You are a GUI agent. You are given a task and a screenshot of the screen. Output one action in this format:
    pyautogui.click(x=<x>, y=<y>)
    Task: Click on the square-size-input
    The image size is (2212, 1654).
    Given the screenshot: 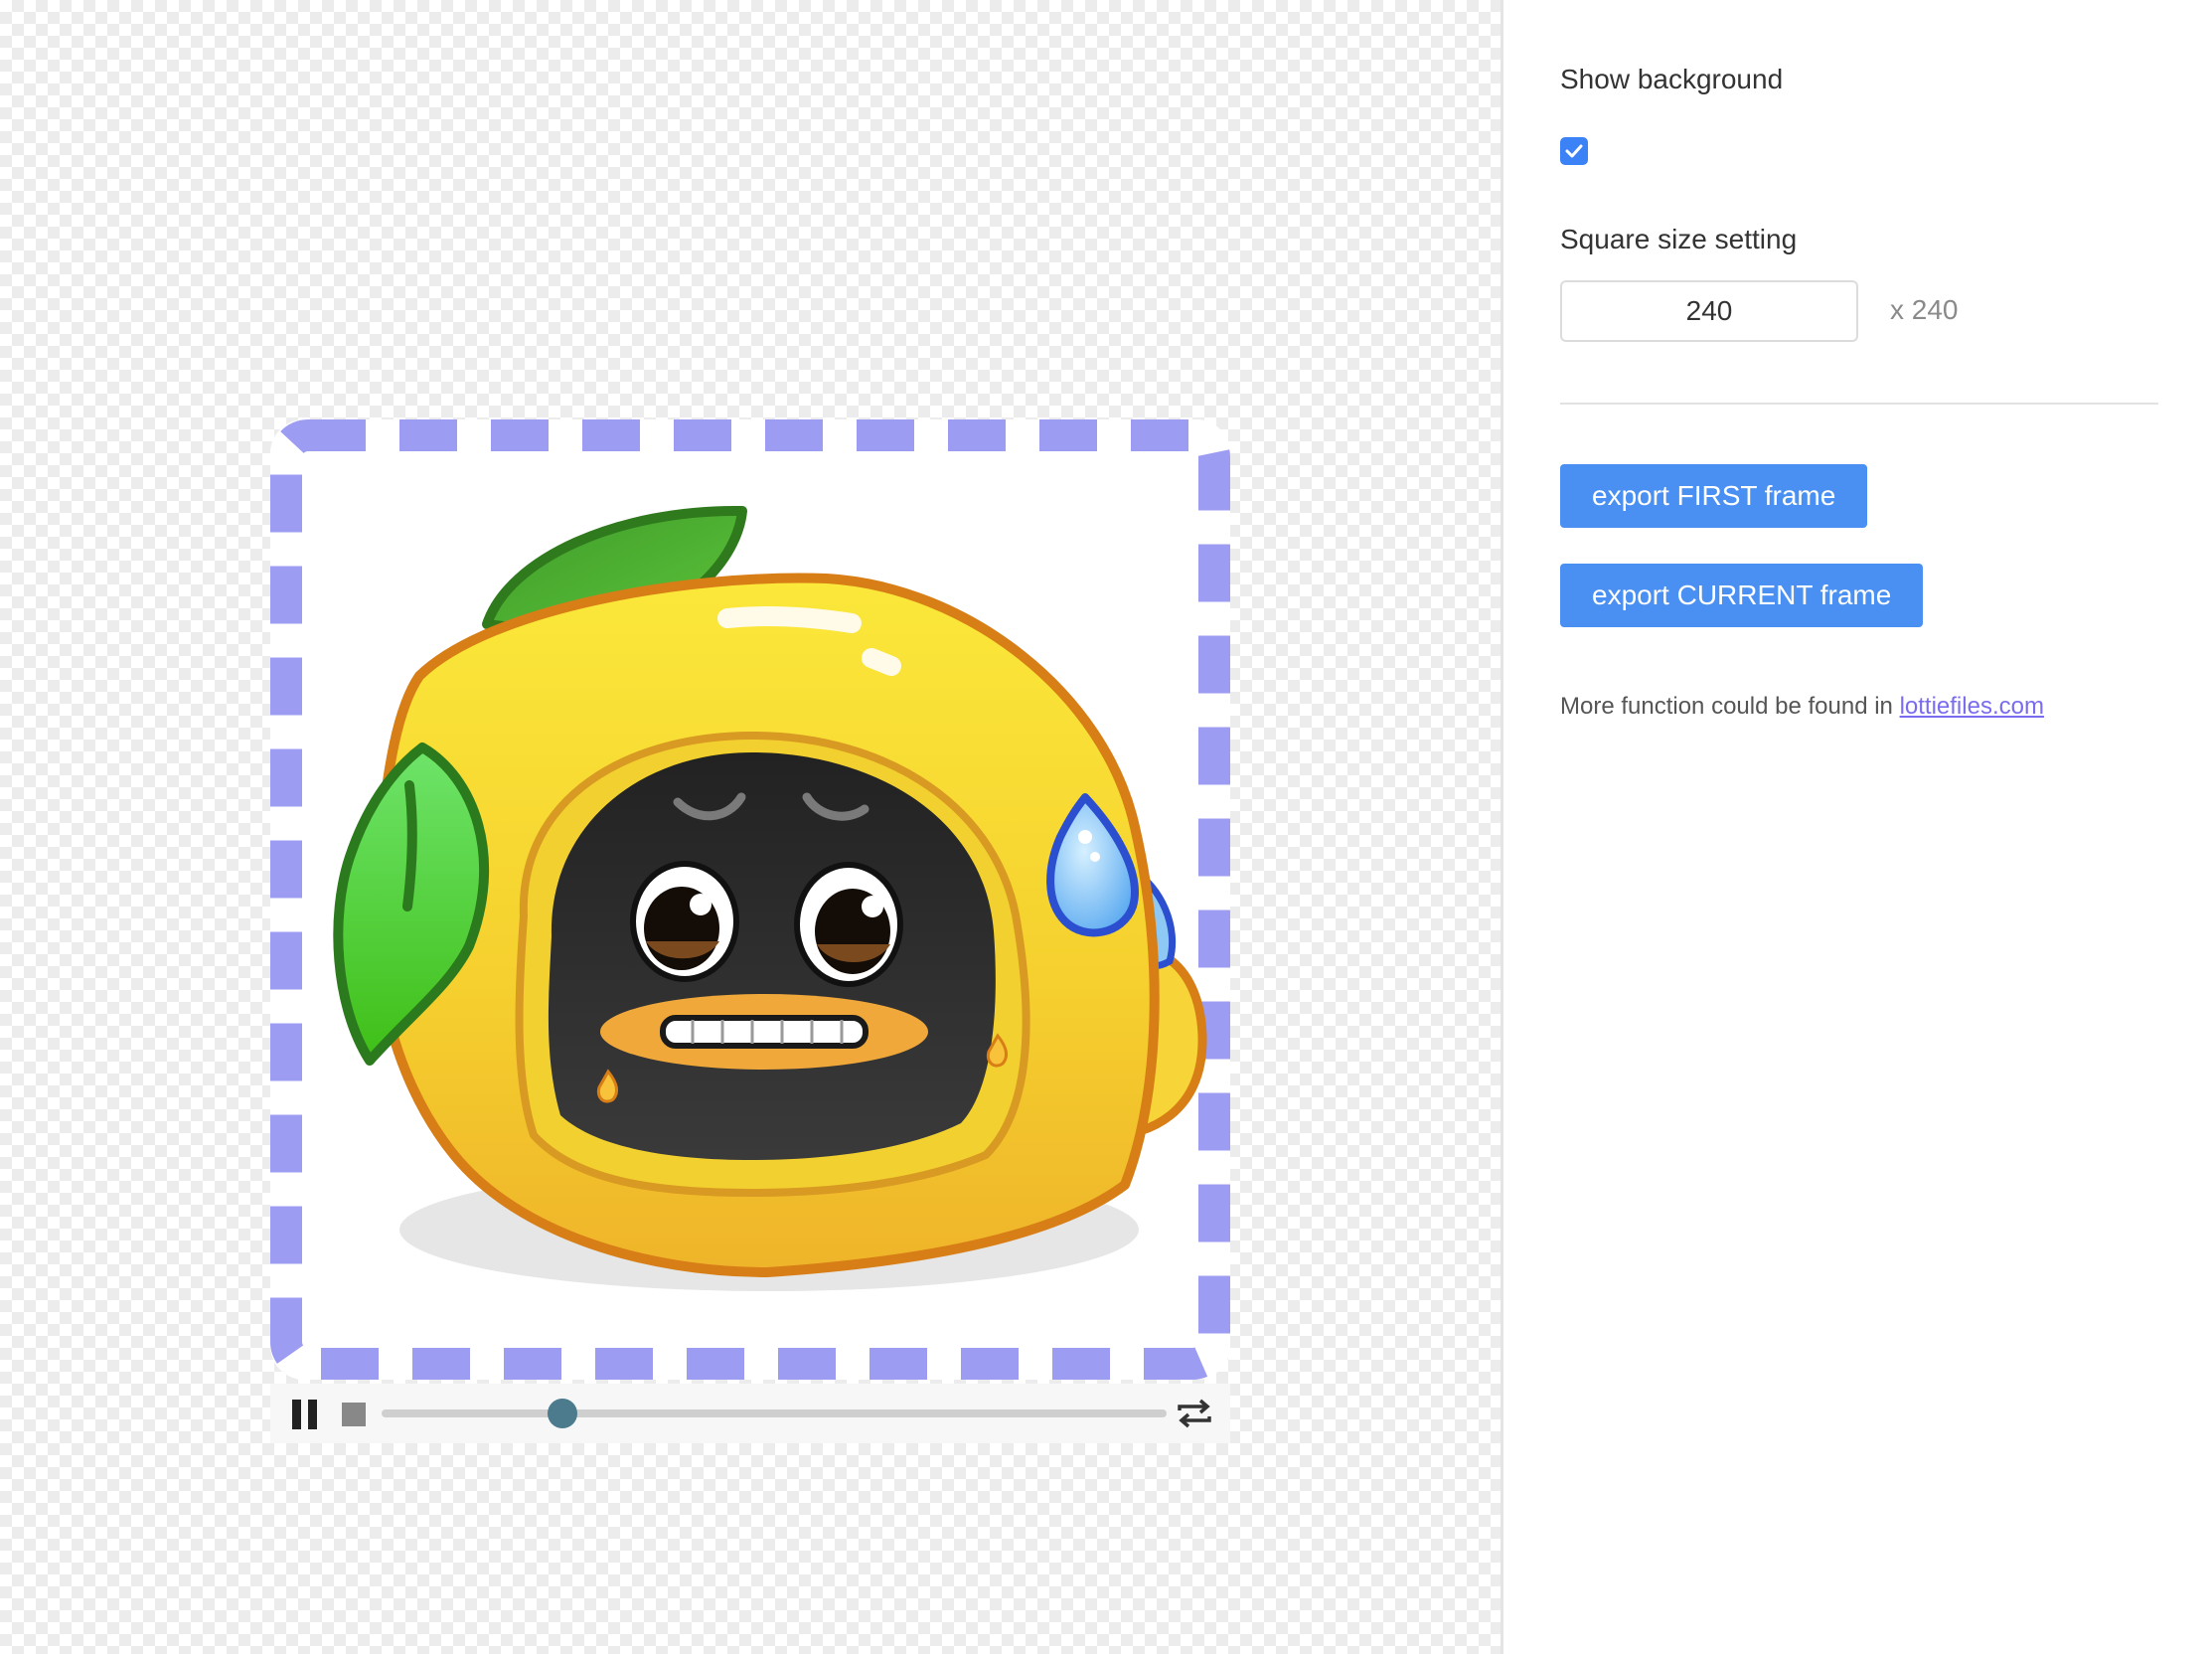 What is the action you would take?
    pyautogui.click(x=1709, y=311)
    